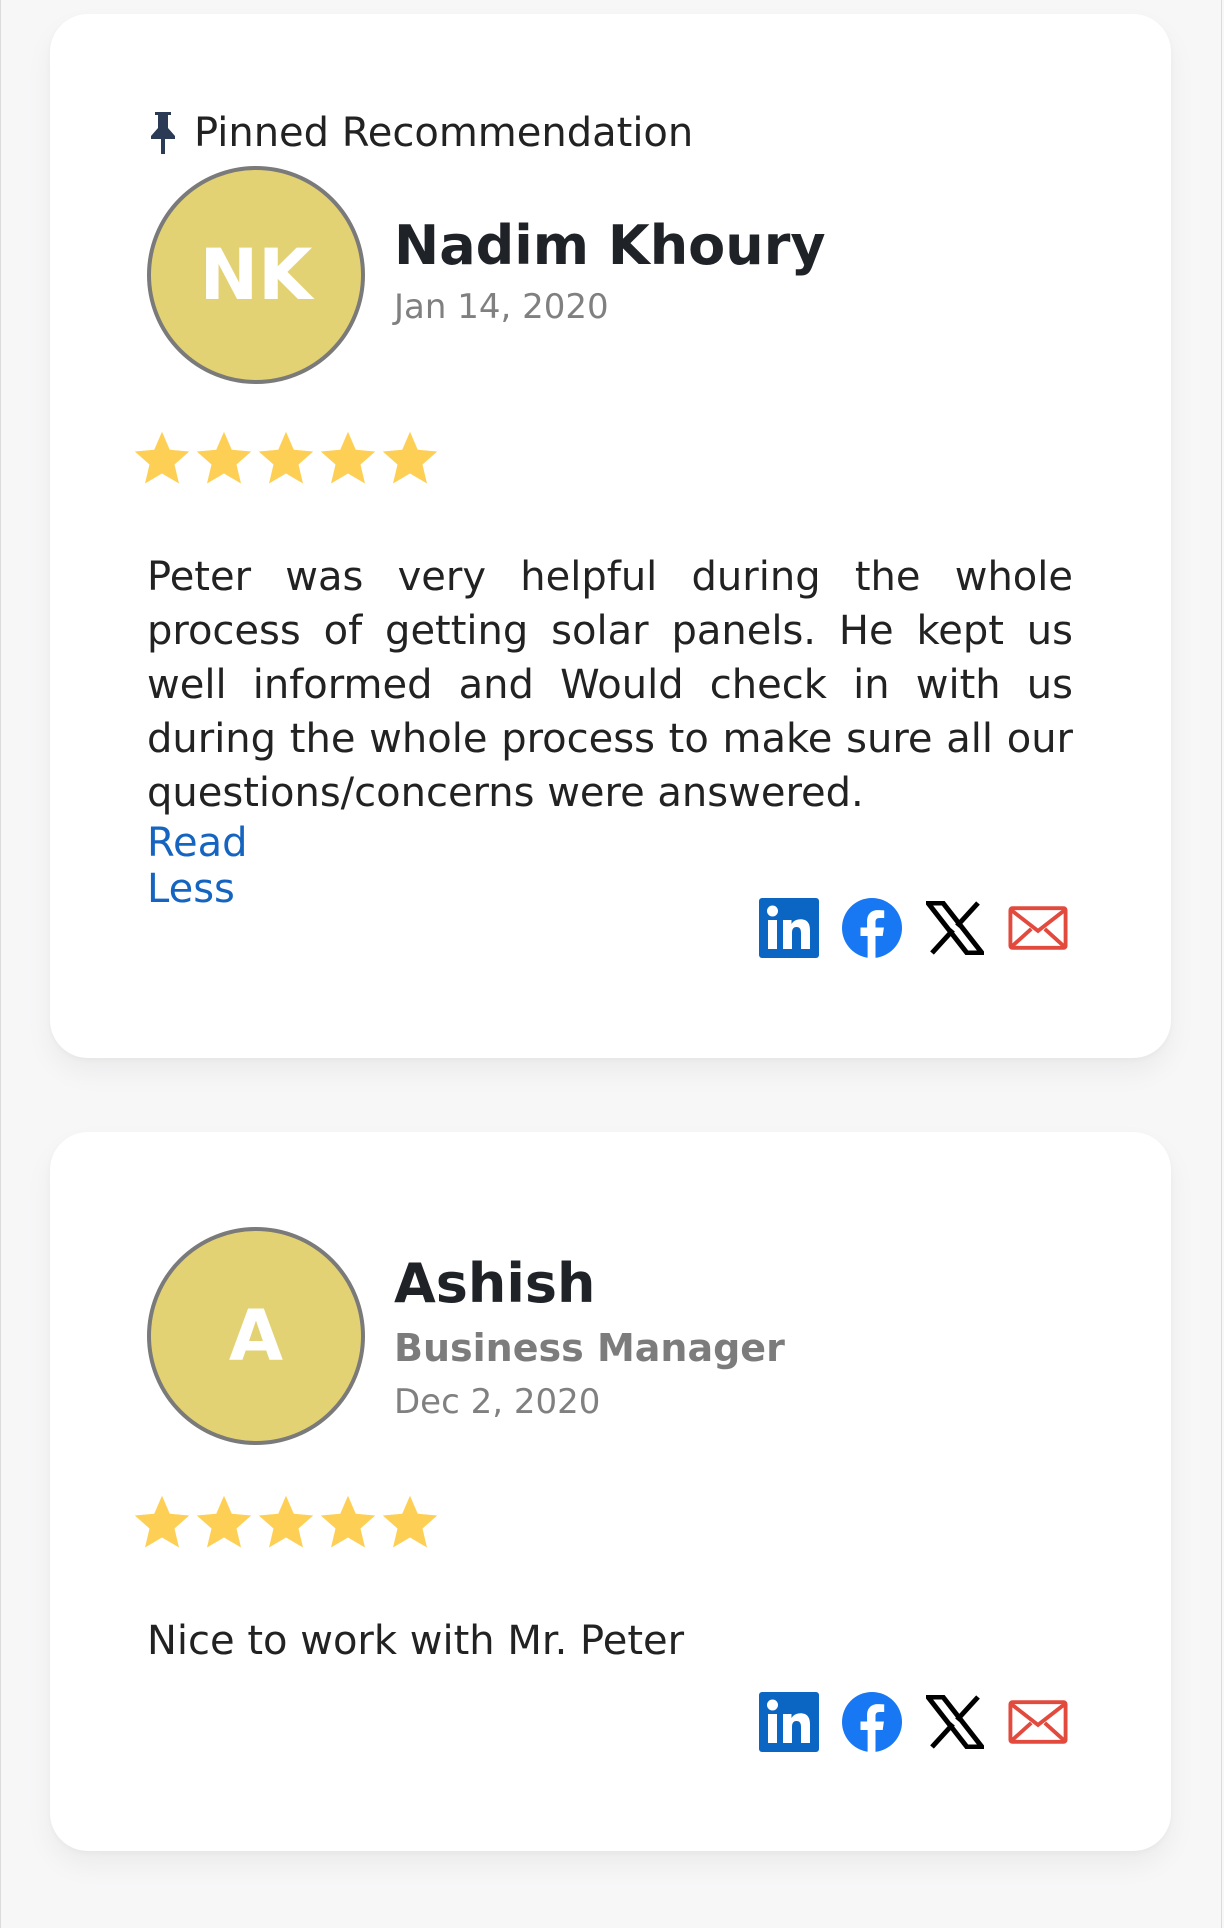 This screenshot has height=1928, width=1224. I want to click on read-less-link: Read Less, so click(197, 866).